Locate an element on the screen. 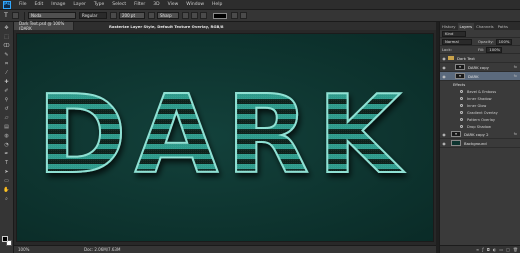 The width and height of the screenshot is (520, 253). zoom-level: 100% is located at coordinates (29, 249).